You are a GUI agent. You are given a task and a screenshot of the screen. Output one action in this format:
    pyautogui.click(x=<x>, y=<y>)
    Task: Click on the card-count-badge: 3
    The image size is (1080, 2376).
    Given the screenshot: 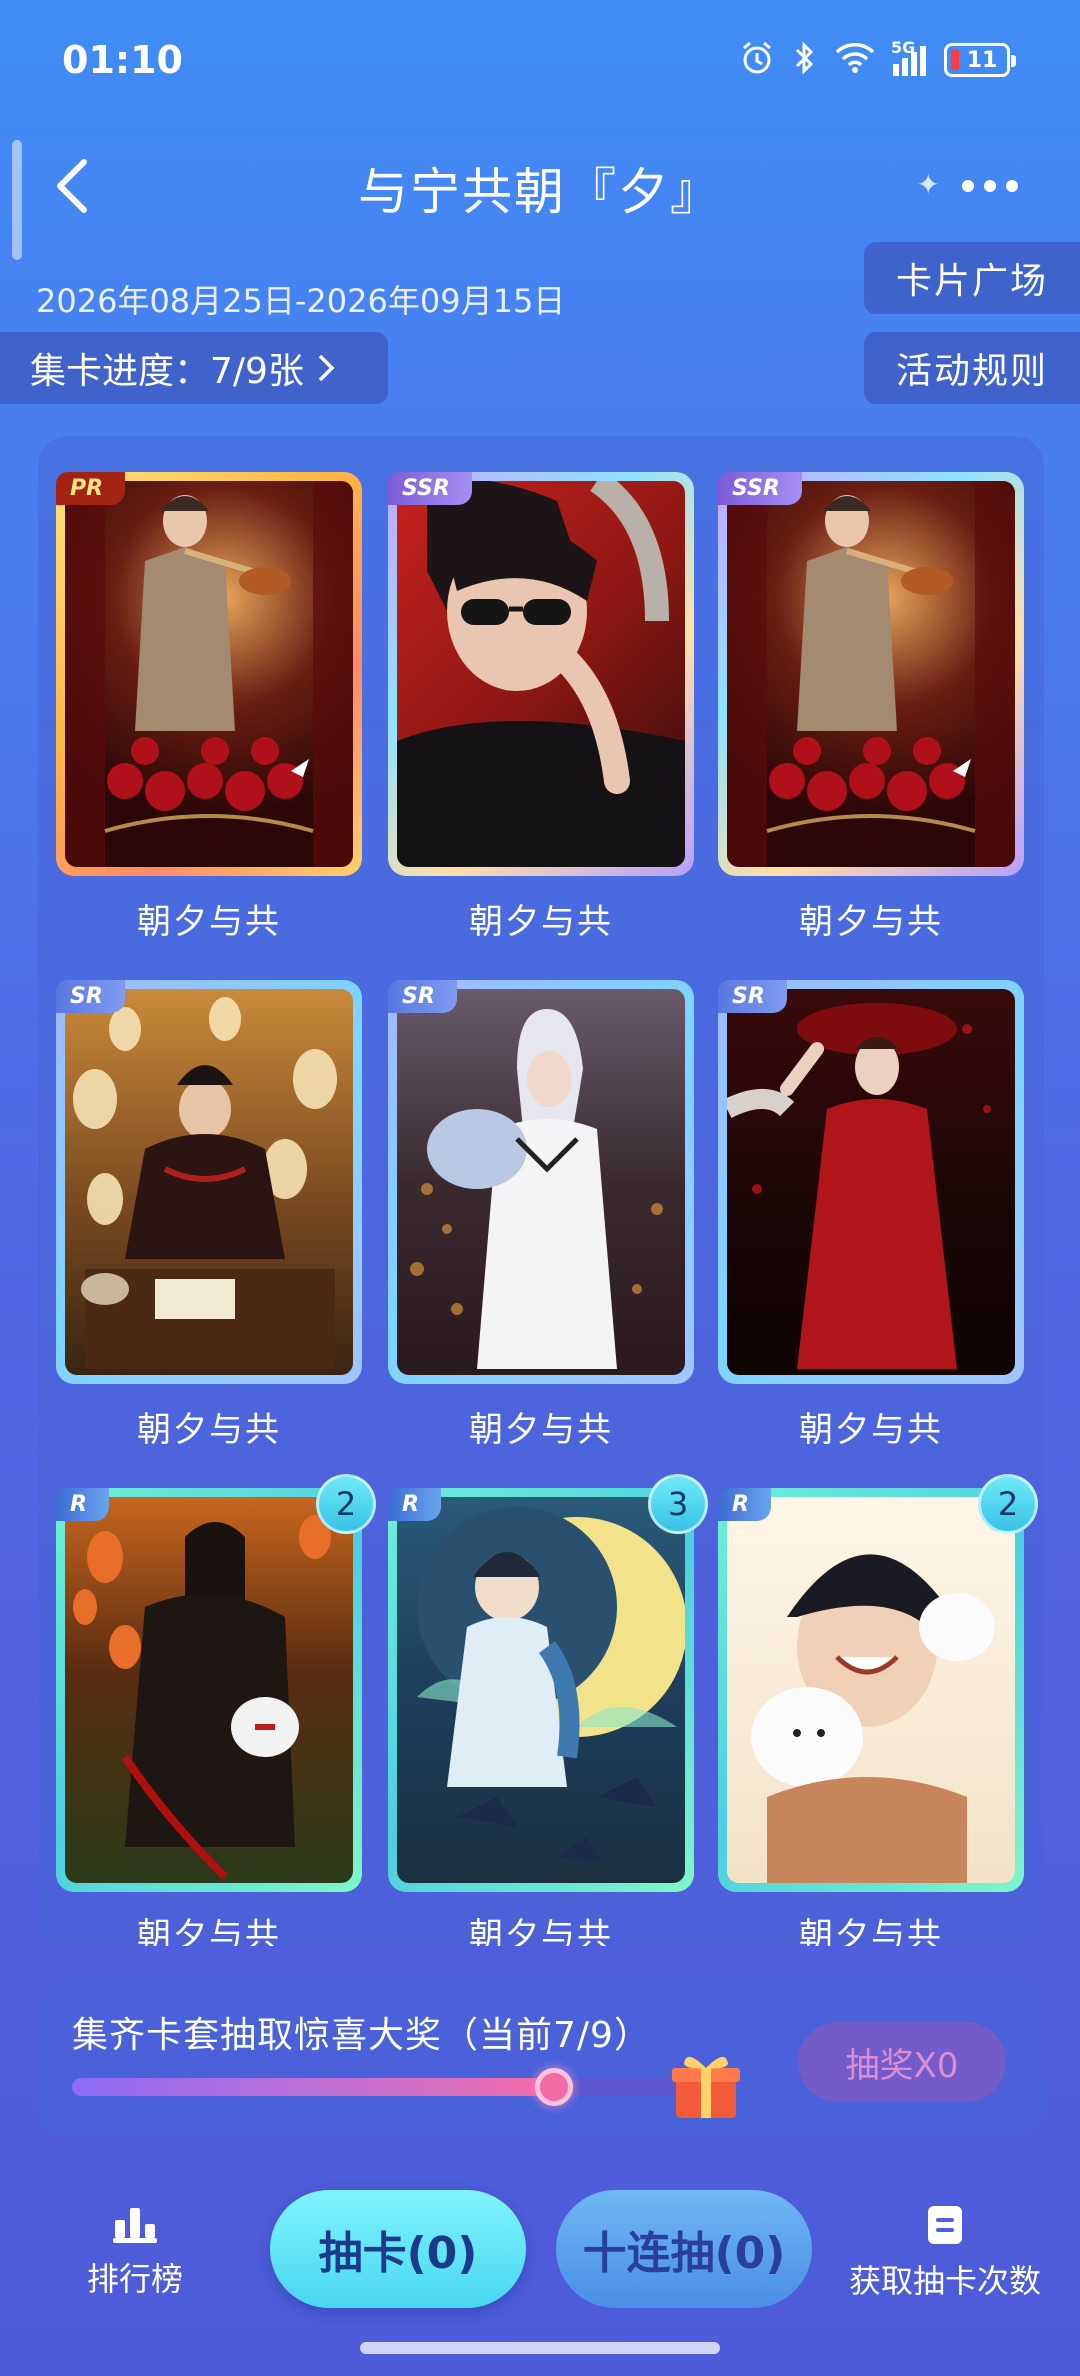 What is the action you would take?
    pyautogui.click(x=678, y=1504)
    